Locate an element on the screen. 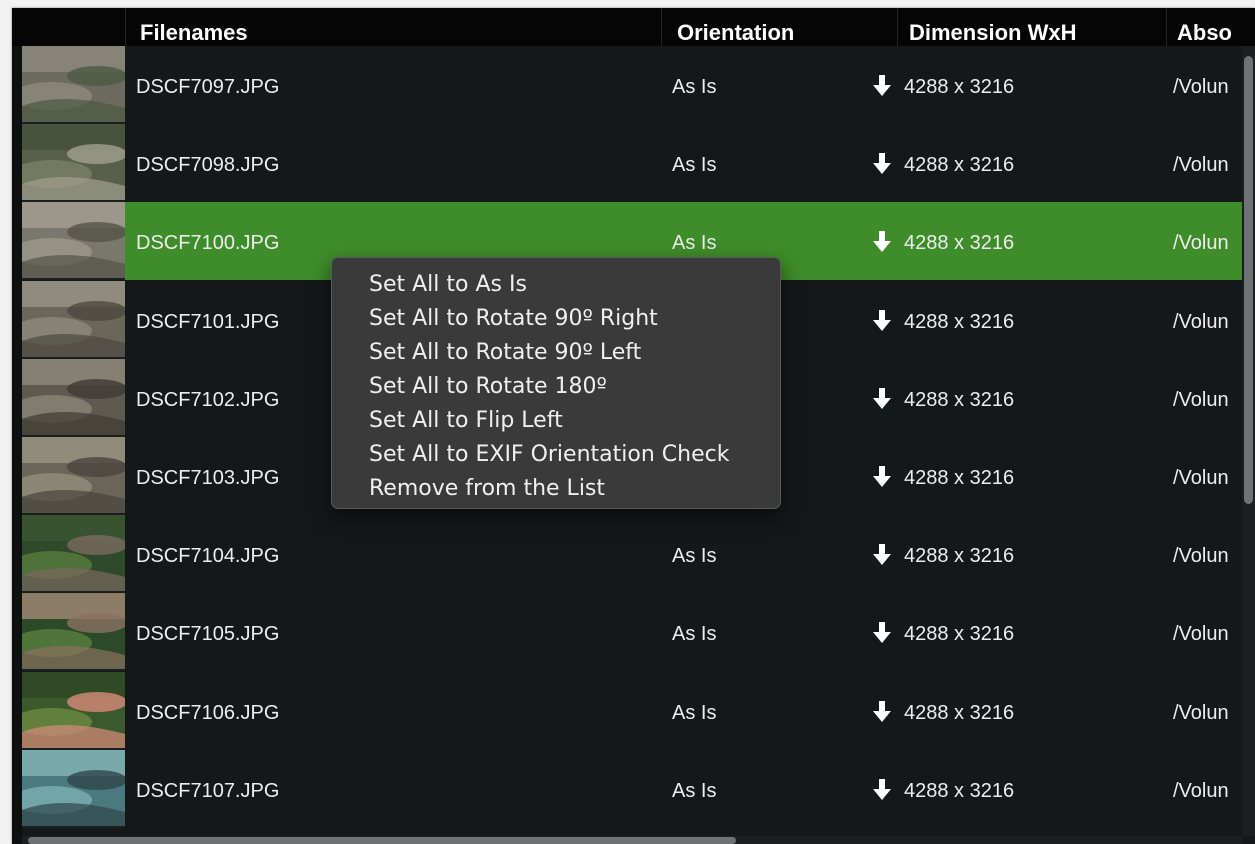 The width and height of the screenshot is (1255, 844). table-row: DSCF7097.JPG As Is 4288 x 3216/Volun is located at coordinates (633, 85).